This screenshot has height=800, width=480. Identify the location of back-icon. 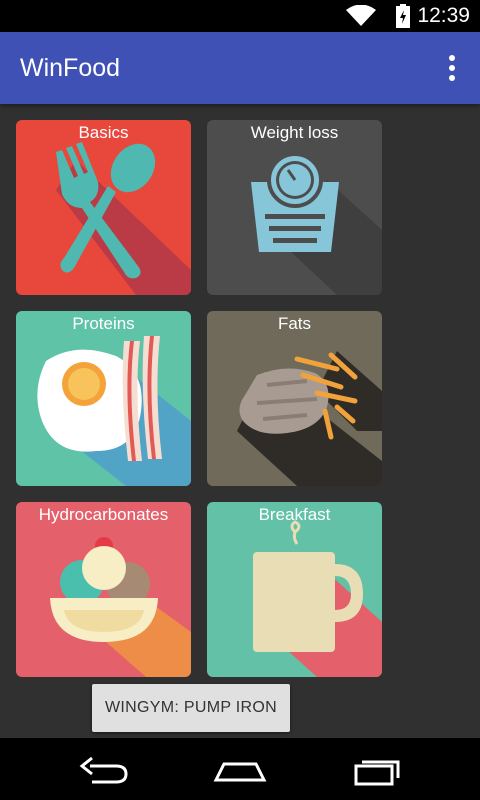
(104, 770).